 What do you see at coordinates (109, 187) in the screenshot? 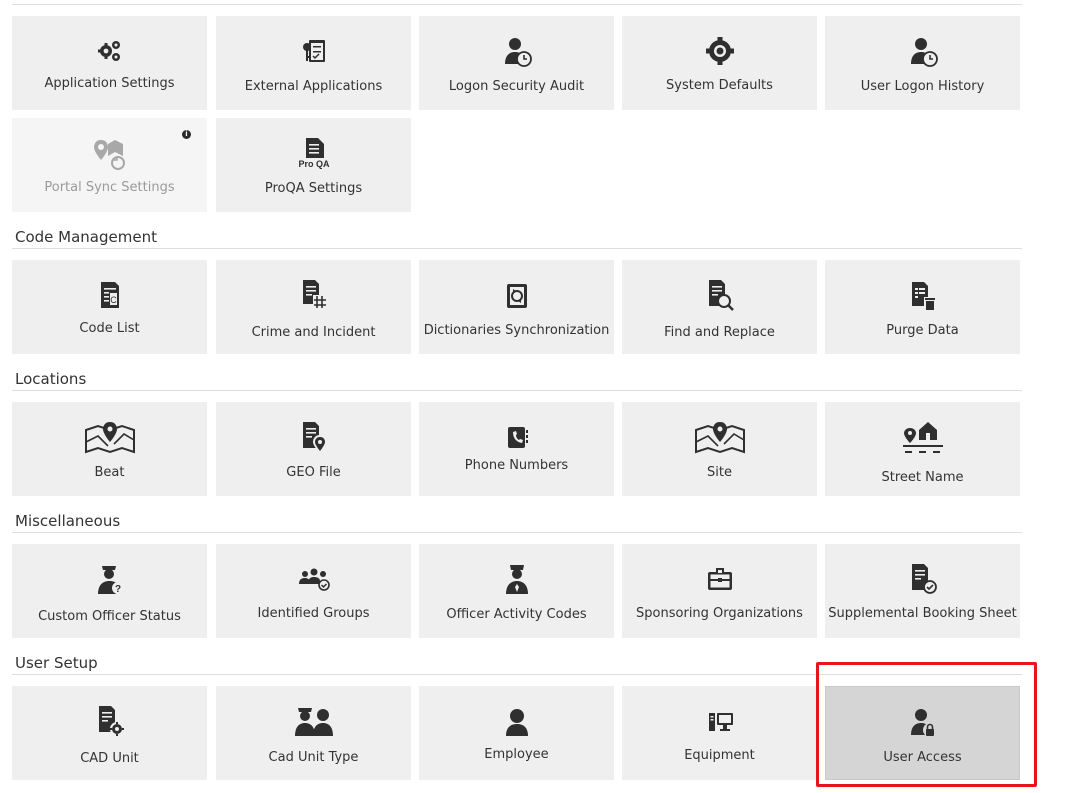
I see `tile-label: Portal Sync Settings` at bounding box center [109, 187].